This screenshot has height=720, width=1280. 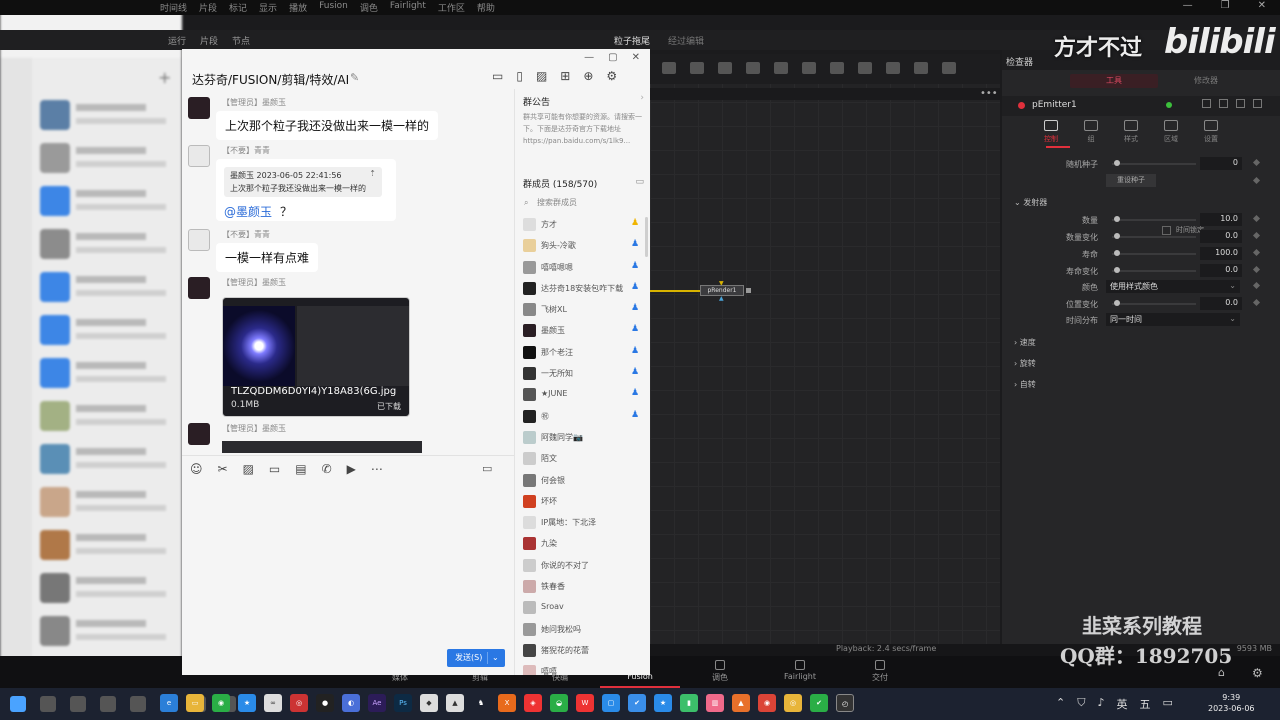 What do you see at coordinates (377, 469) in the screenshot?
I see `more-icon: ⋯` at bounding box center [377, 469].